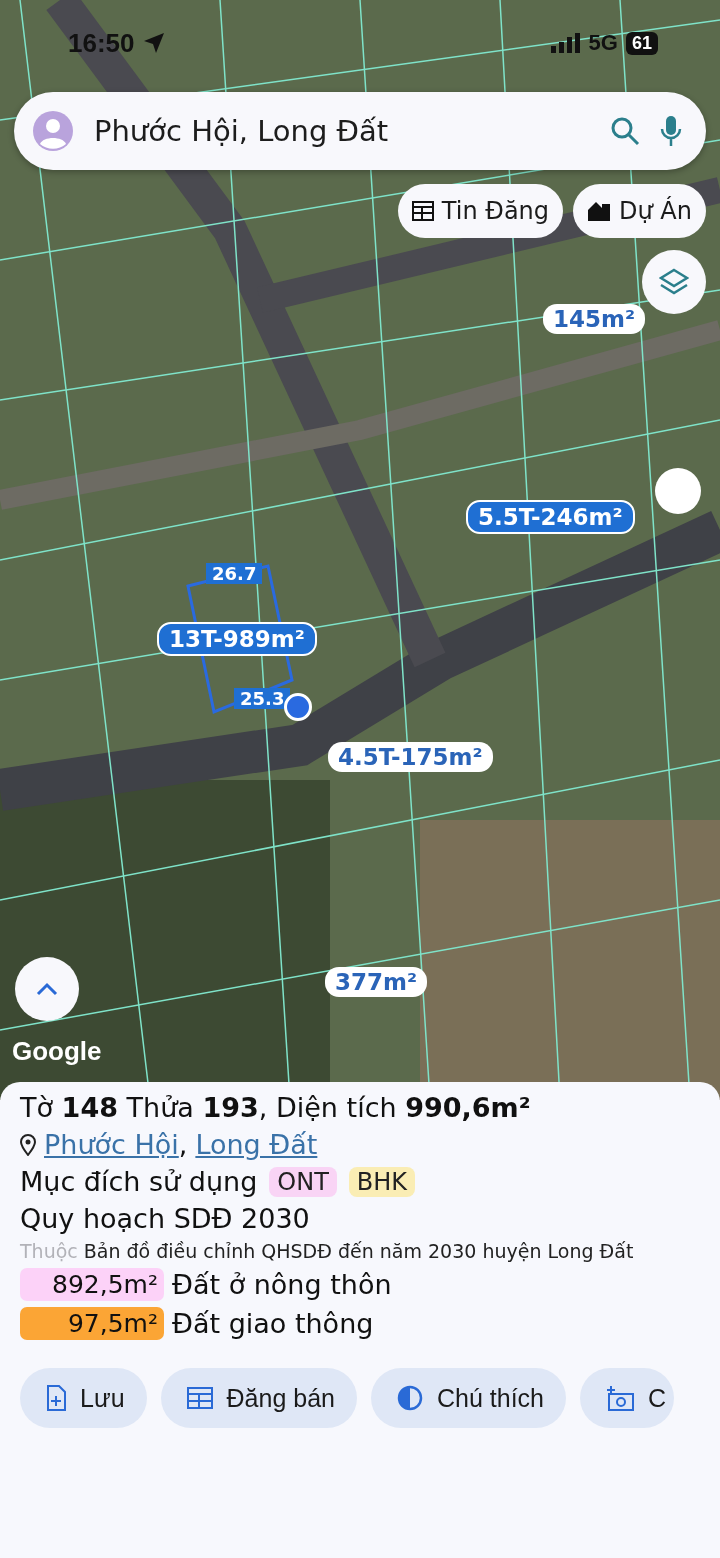 The height and width of the screenshot is (1558, 720). Describe the element at coordinates (256, 1144) in the screenshot. I see `location-link: Long Đất` at that location.